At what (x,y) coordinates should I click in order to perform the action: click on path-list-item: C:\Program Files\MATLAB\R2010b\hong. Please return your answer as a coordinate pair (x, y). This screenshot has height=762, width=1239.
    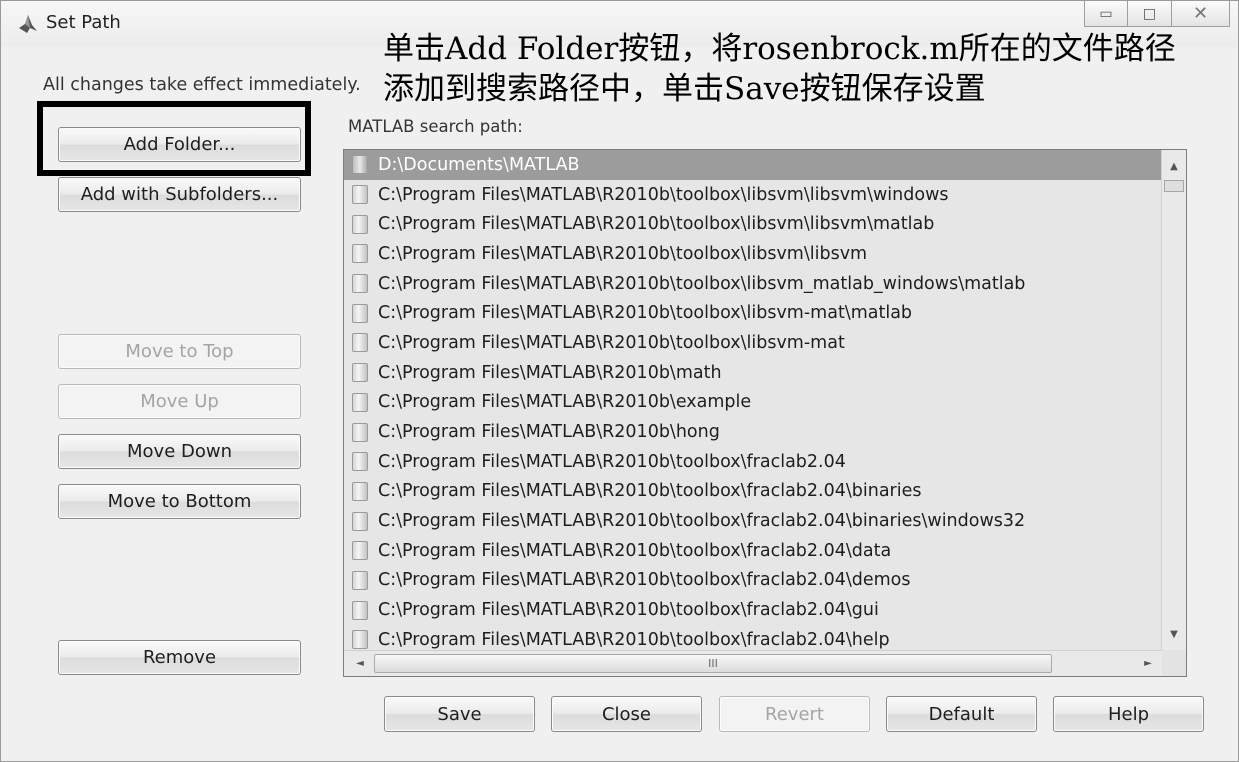
    Looking at the image, I should click on (753, 432).